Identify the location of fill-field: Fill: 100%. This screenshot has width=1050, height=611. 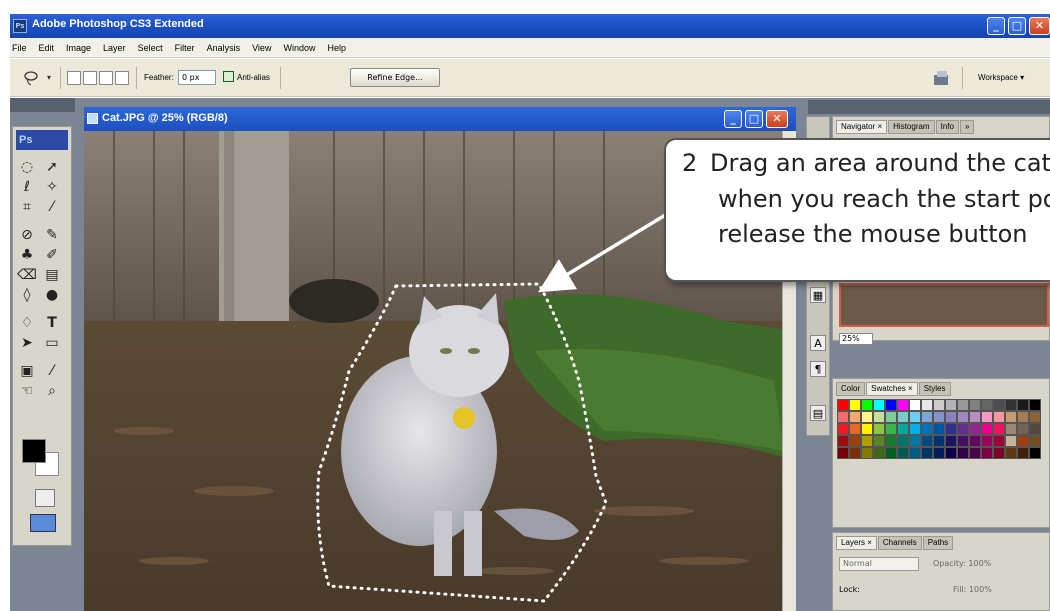
(972, 589).